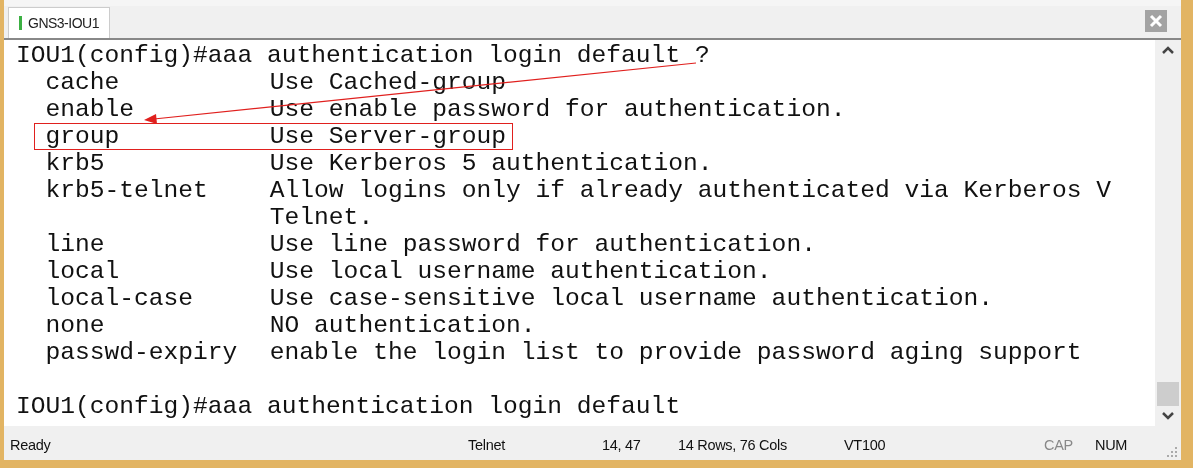  I want to click on option-description: Use Server-group, so click(387, 136).